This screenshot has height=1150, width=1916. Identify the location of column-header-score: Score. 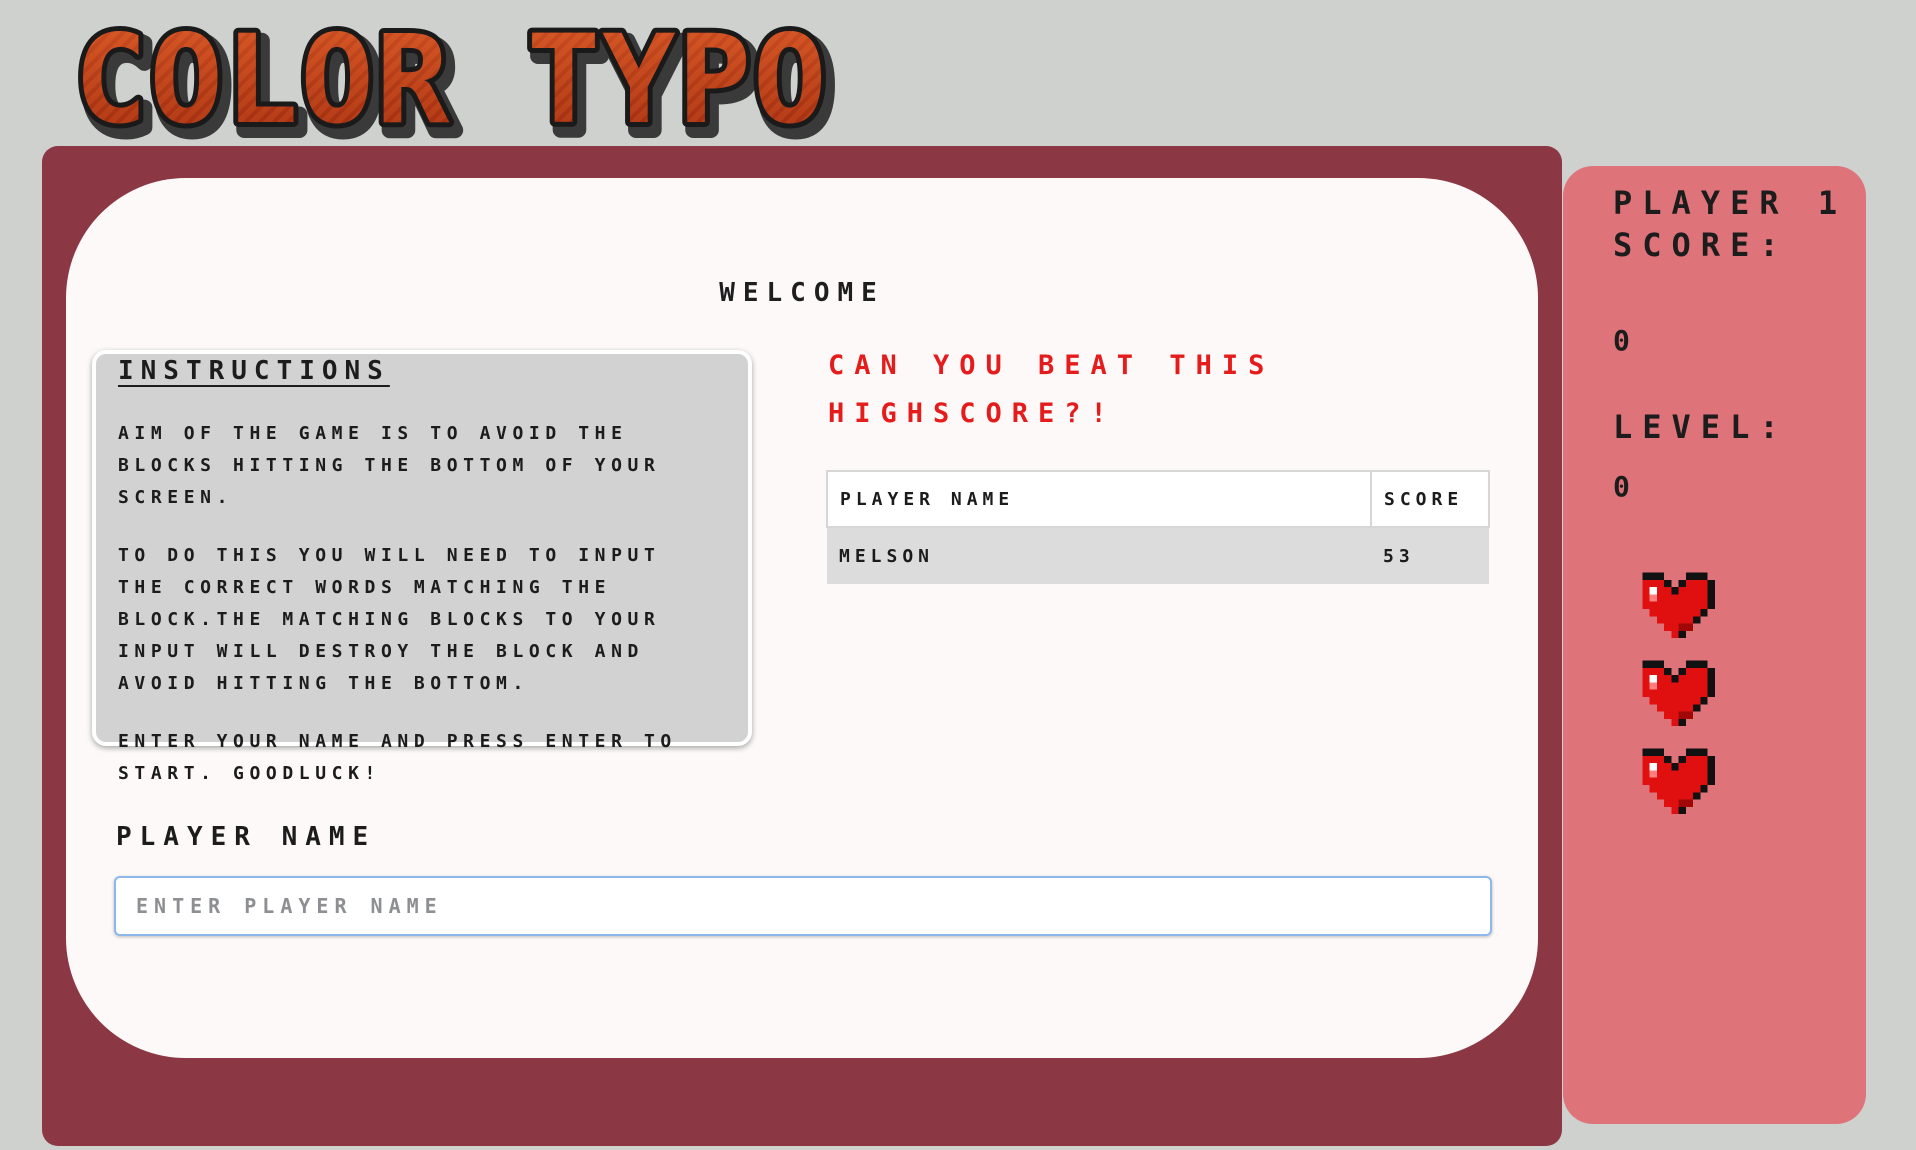
(1430, 499).